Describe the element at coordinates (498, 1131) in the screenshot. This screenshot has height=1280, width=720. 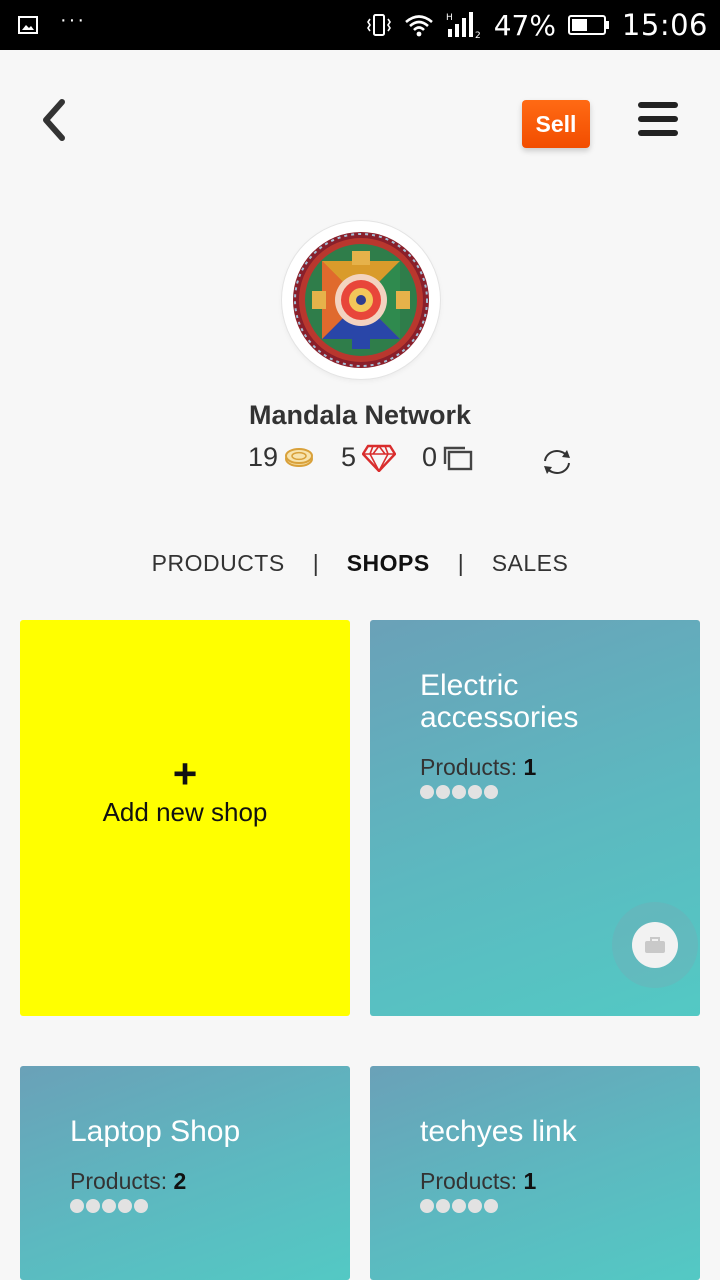
I see `shop-name: techyes link` at that location.